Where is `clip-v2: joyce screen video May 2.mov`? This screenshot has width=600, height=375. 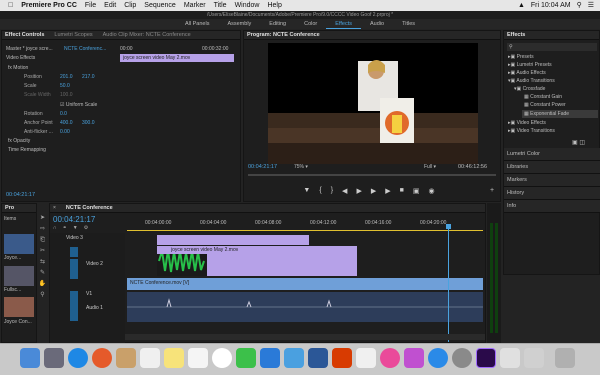
clip-v2: joyce screen video May 2.mov is located at coordinates (257, 250).